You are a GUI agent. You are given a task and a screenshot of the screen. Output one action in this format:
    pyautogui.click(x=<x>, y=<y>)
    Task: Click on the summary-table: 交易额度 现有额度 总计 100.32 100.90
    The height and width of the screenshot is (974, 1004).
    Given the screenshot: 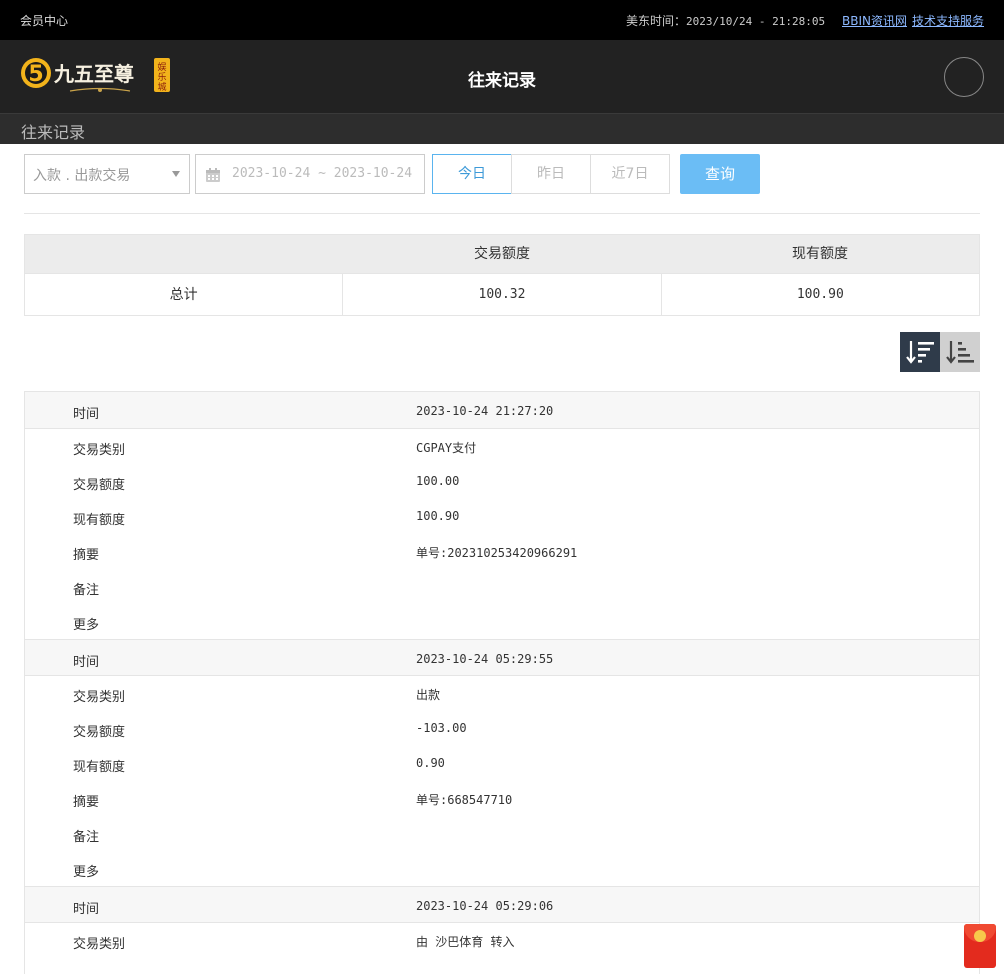 What is the action you would take?
    pyautogui.click(x=502, y=275)
    